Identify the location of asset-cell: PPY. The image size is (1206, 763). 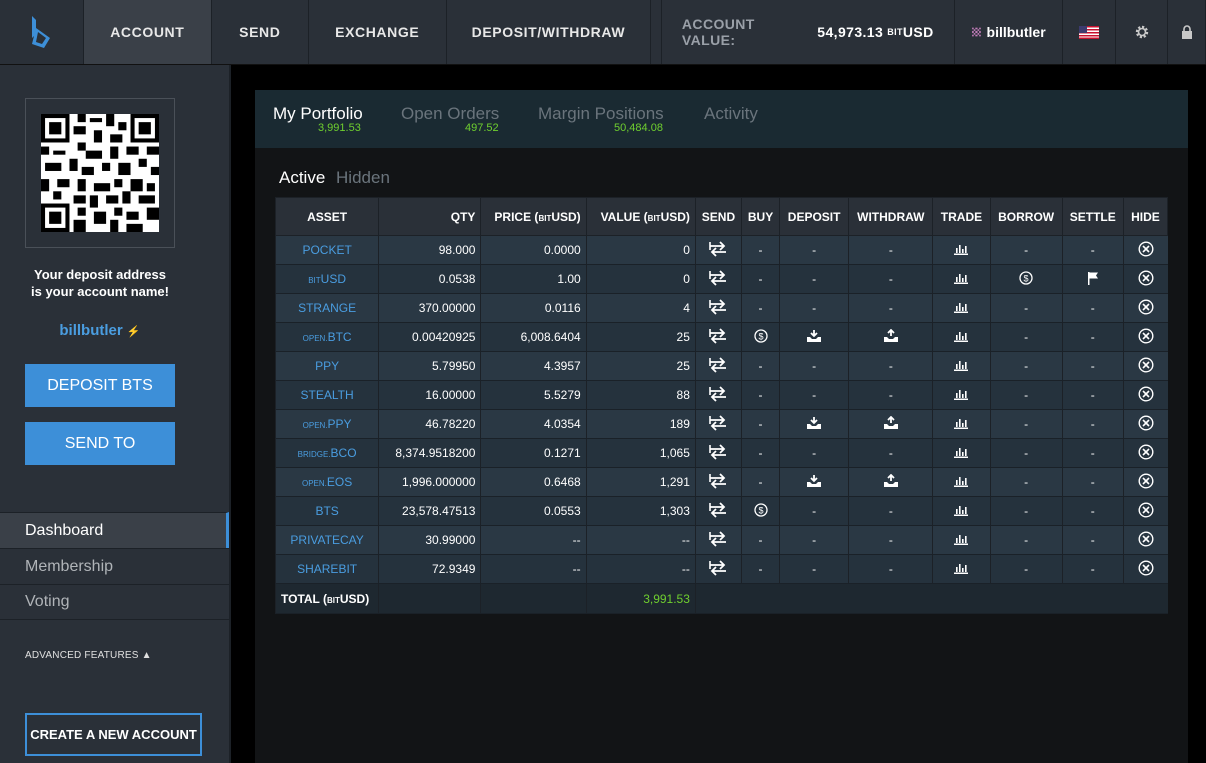
(326, 366).